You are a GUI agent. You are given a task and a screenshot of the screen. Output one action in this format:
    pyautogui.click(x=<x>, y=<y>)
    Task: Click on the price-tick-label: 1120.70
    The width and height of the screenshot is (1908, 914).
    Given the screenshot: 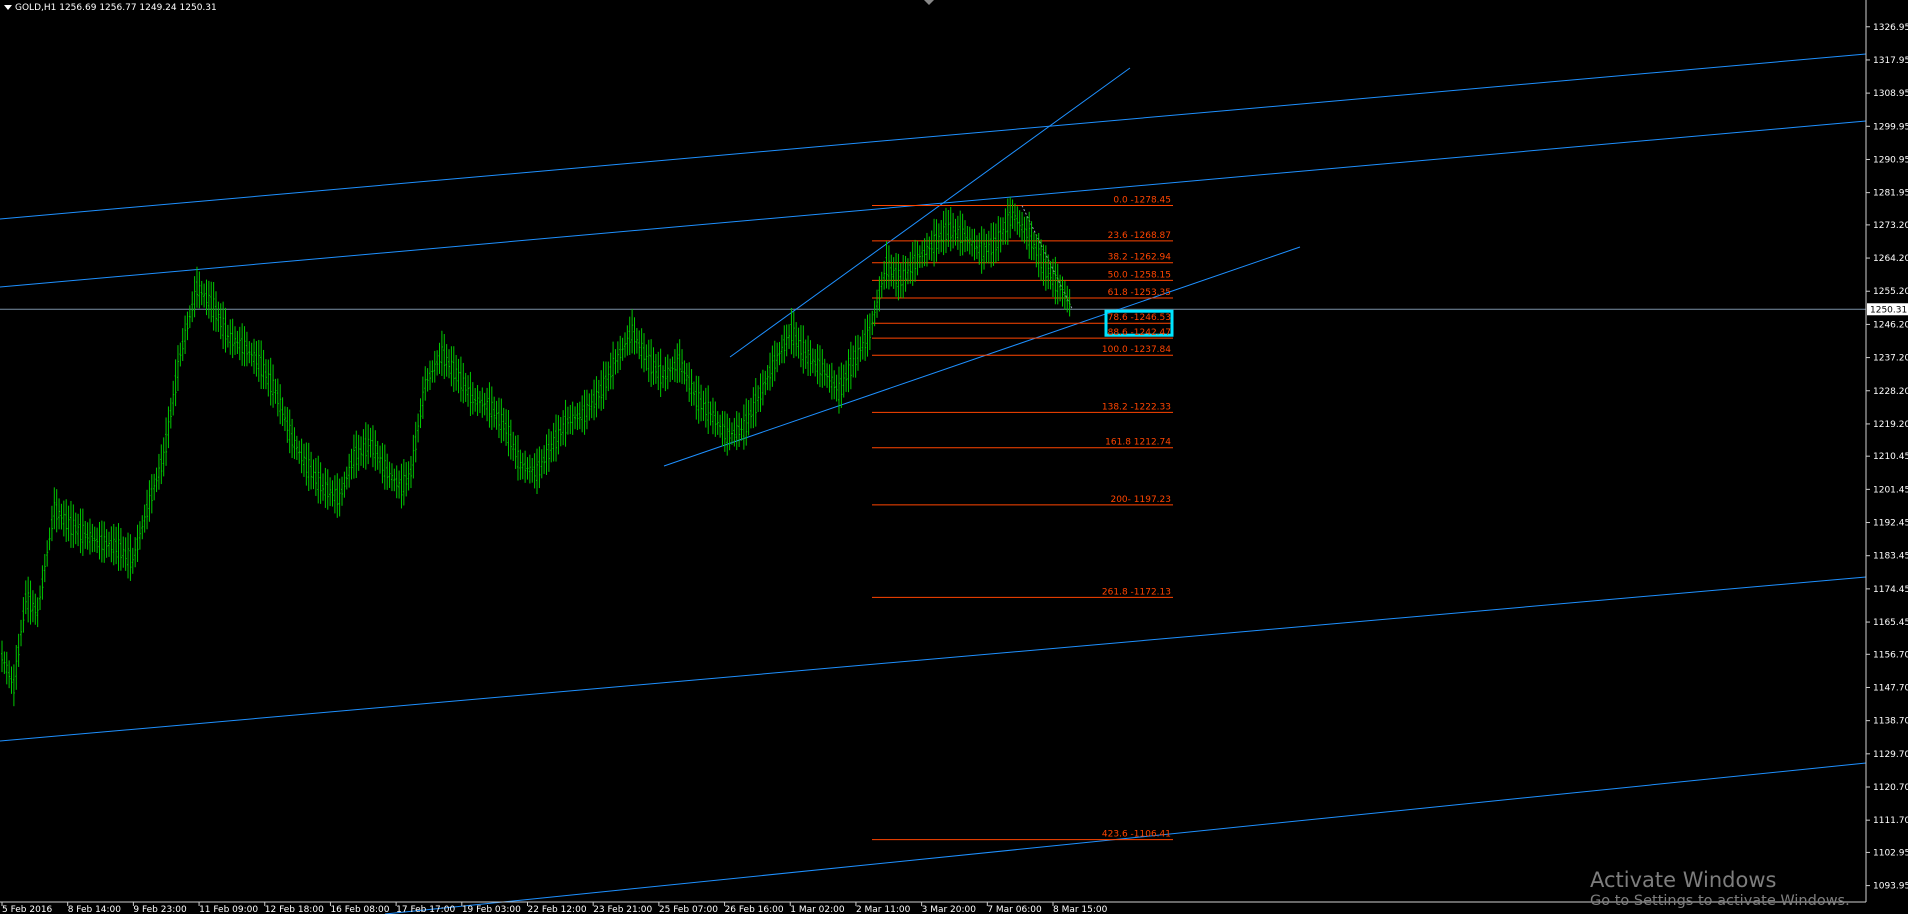 What is the action you would take?
    pyautogui.click(x=1890, y=788)
    